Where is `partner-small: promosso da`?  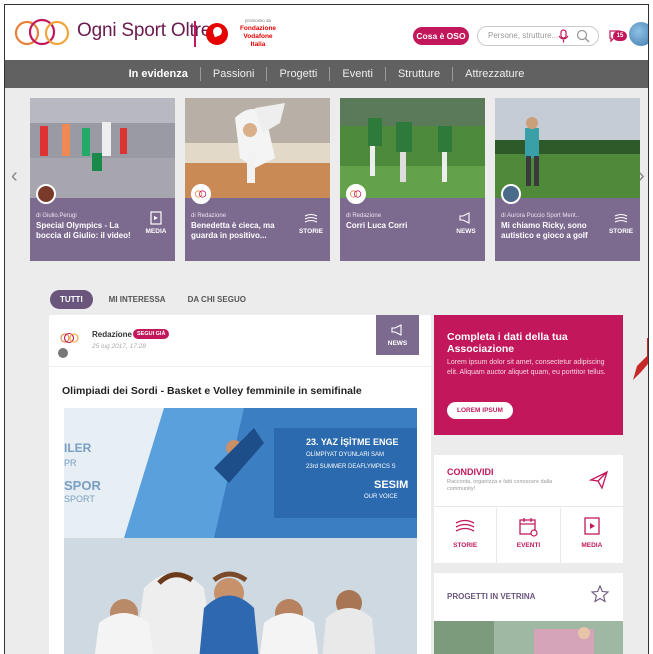 partner-small: promosso da is located at coordinates (257, 20).